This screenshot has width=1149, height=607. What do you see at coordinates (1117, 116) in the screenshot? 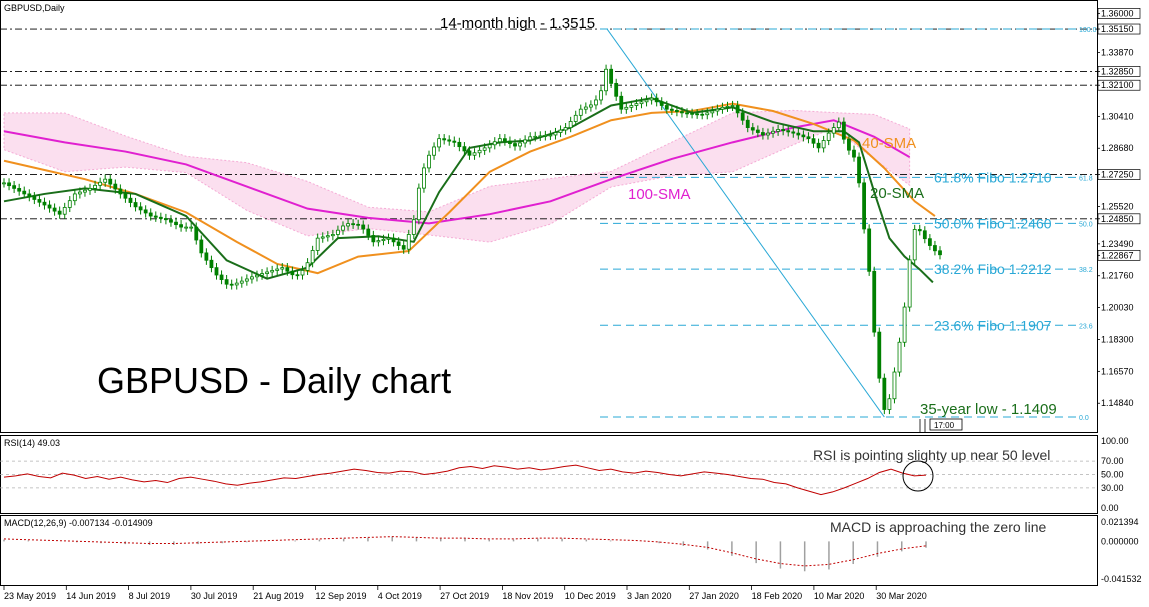
I see `price-label-1.30410: 1.30410` at bounding box center [1117, 116].